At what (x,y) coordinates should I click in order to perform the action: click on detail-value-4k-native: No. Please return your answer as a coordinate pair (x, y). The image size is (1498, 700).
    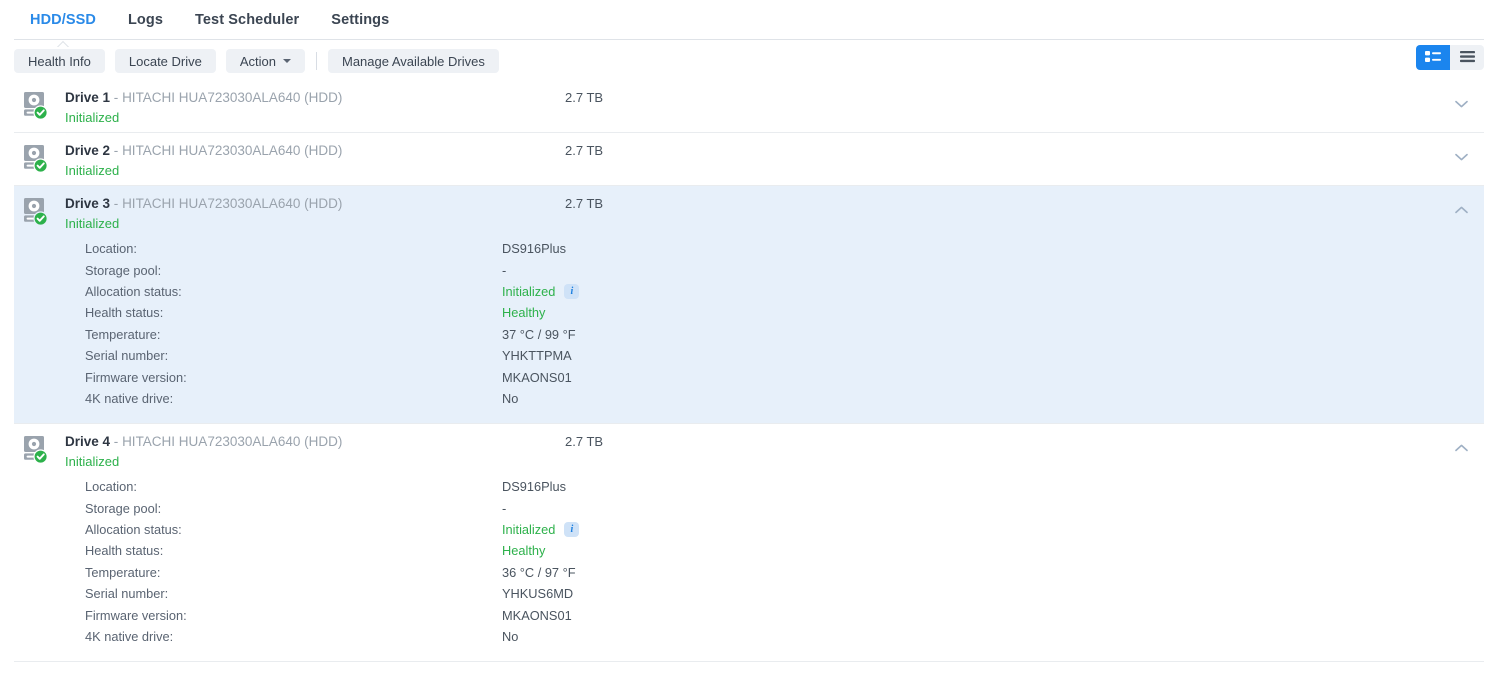
    Looking at the image, I should click on (510, 398).